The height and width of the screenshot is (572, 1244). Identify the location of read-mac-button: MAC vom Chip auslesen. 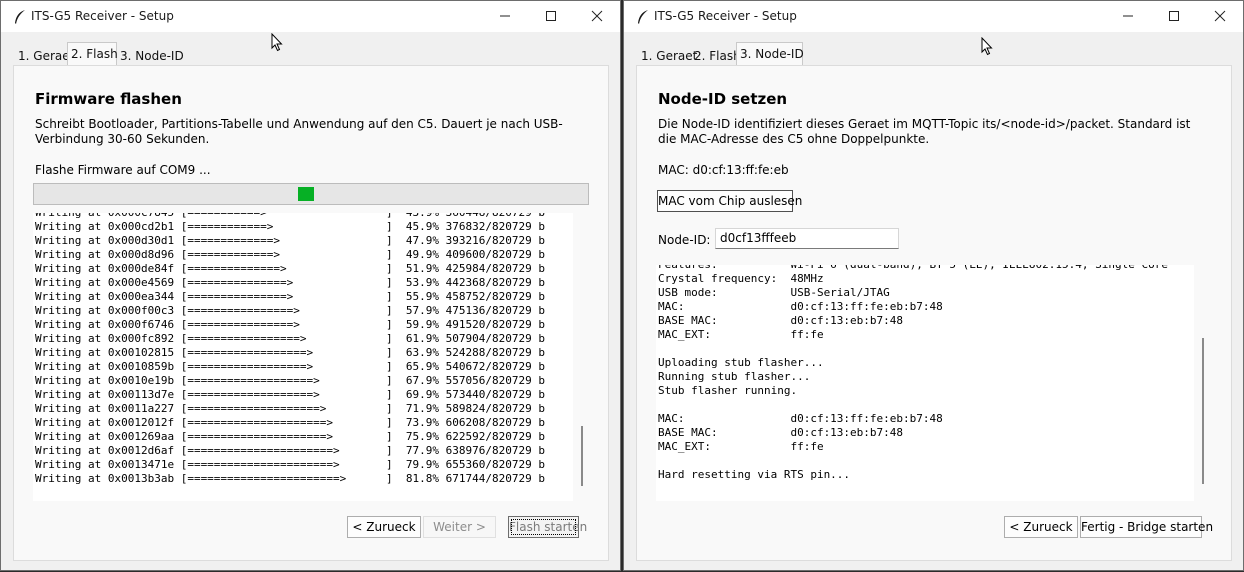
(729, 201).